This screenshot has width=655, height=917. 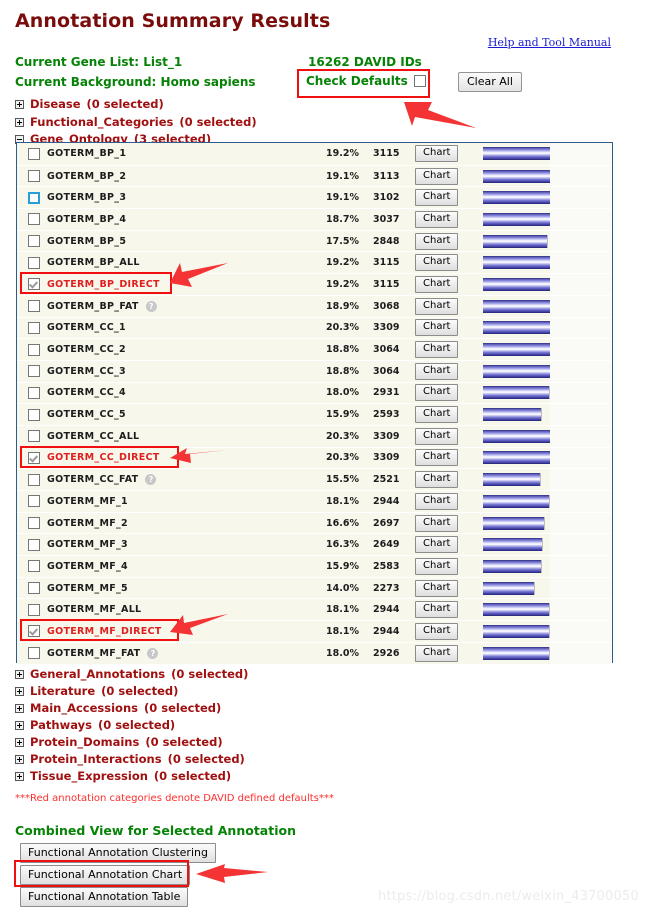 I want to click on chart-button-cell: Chart, so click(x=449, y=219).